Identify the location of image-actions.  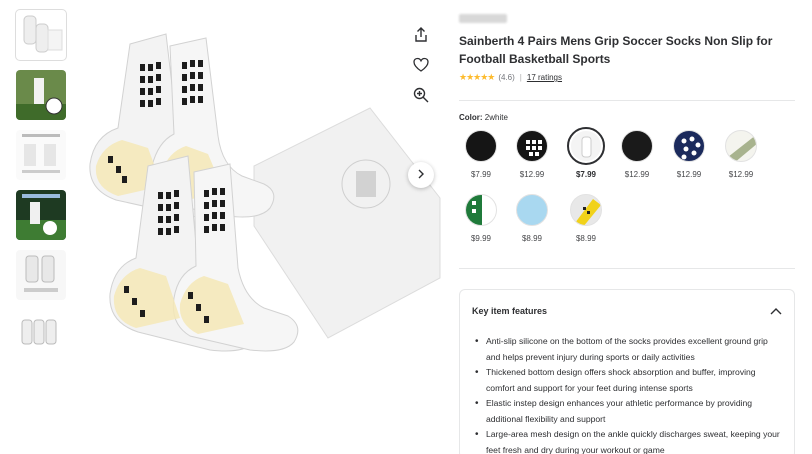
(421, 67).